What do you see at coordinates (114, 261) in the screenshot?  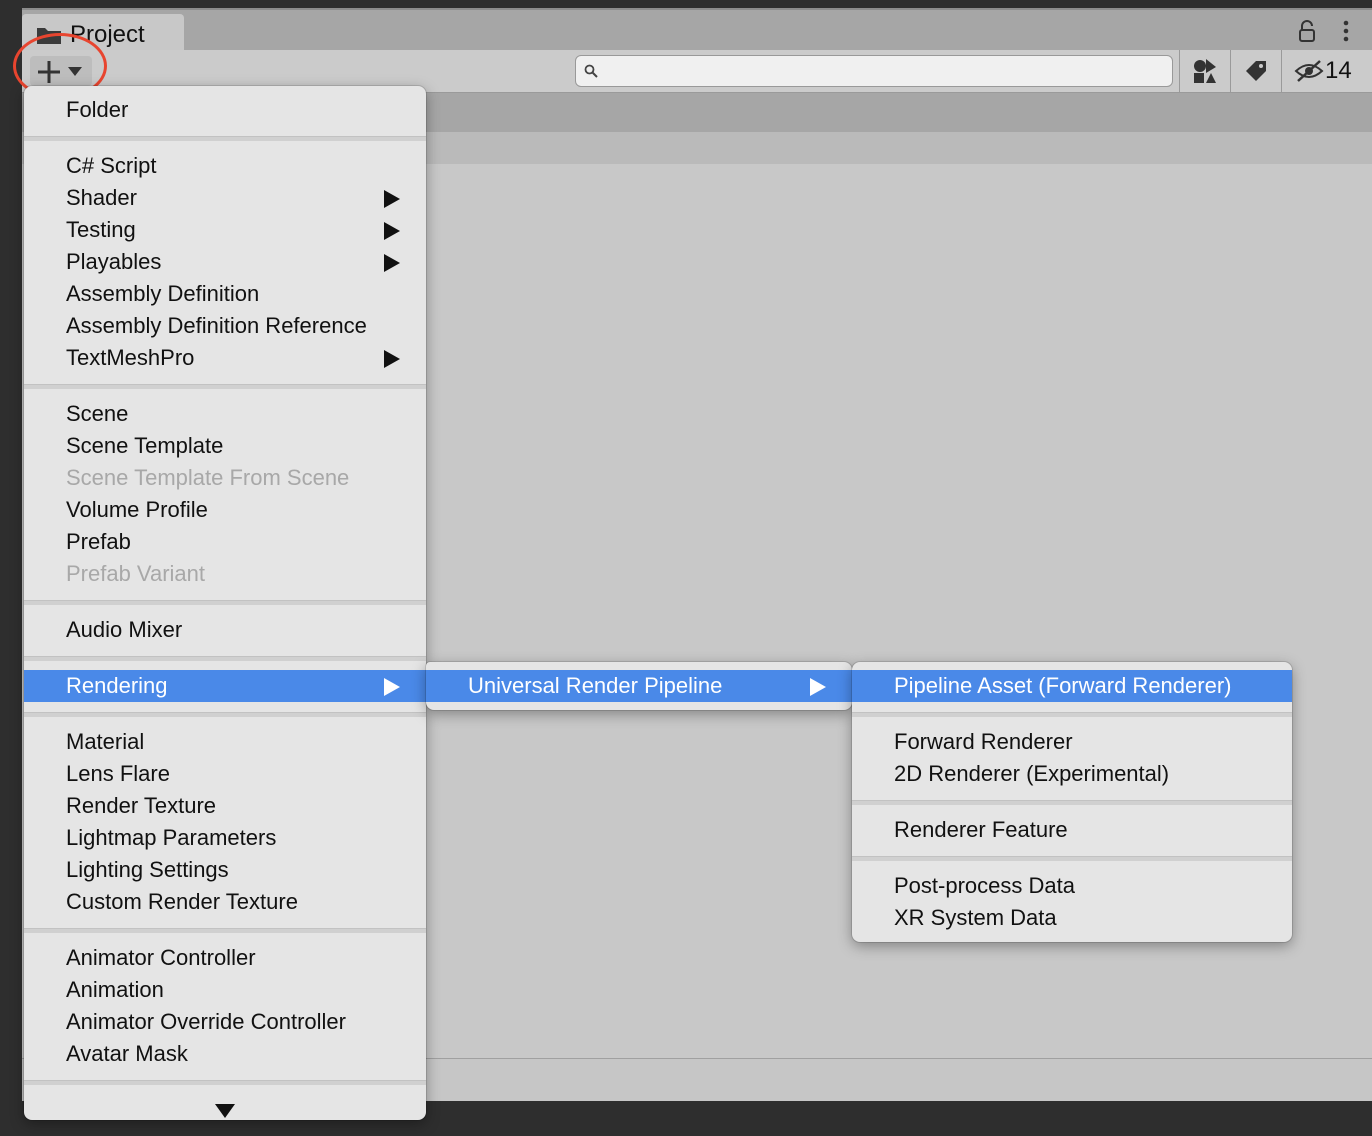 I see `menu-item-label: Playables` at bounding box center [114, 261].